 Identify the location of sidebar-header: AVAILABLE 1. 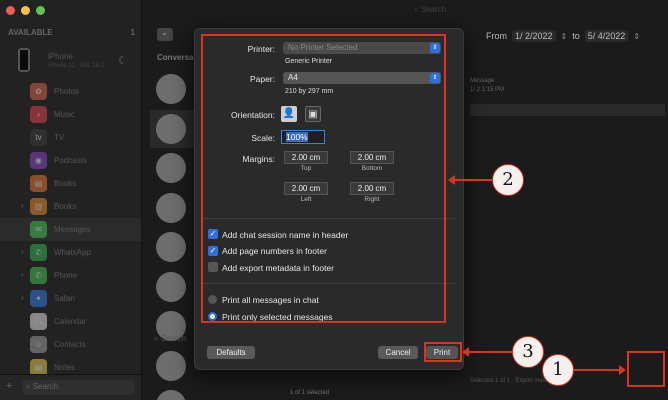
(71, 32).